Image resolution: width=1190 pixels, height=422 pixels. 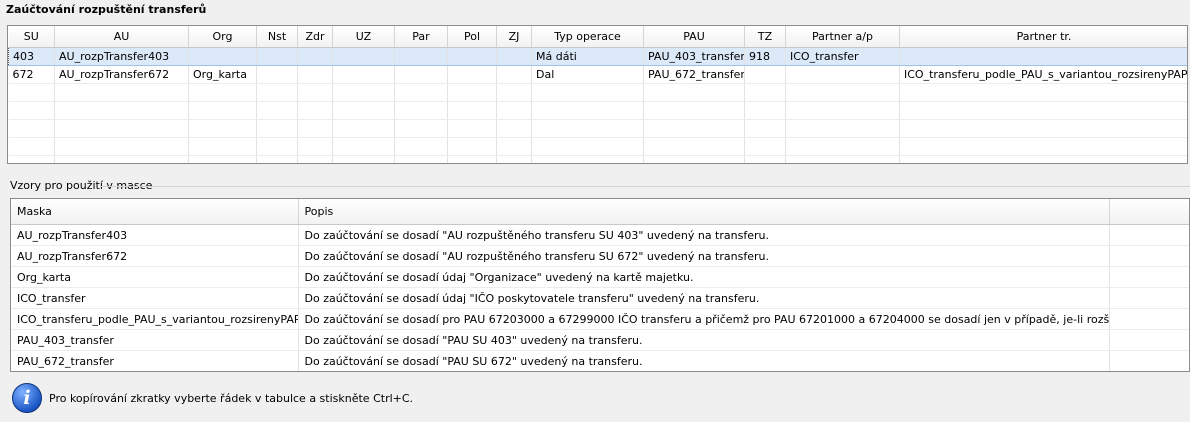 I want to click on col-pau: PAU, so click(x=694, y=37).